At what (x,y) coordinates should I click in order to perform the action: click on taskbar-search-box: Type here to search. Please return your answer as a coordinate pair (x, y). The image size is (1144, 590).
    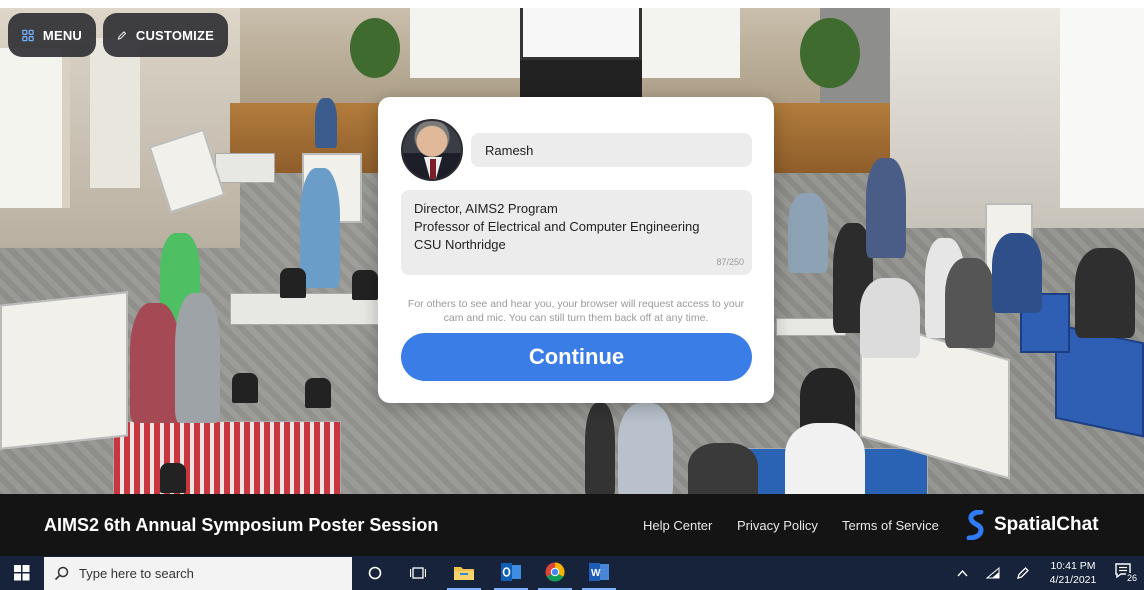
    Looking at the image, I should click on (198, 573).